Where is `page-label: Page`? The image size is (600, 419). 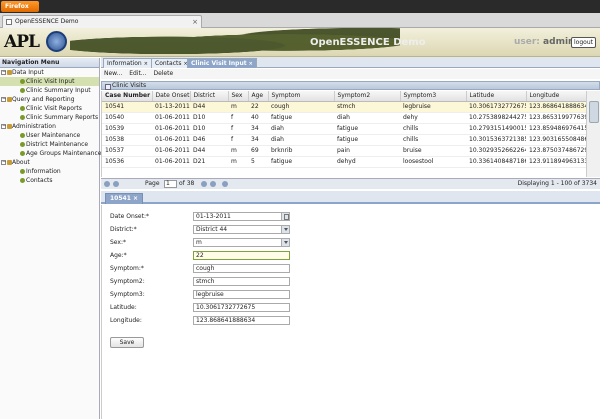 page-label: Page is located at coordinates (152, 183).